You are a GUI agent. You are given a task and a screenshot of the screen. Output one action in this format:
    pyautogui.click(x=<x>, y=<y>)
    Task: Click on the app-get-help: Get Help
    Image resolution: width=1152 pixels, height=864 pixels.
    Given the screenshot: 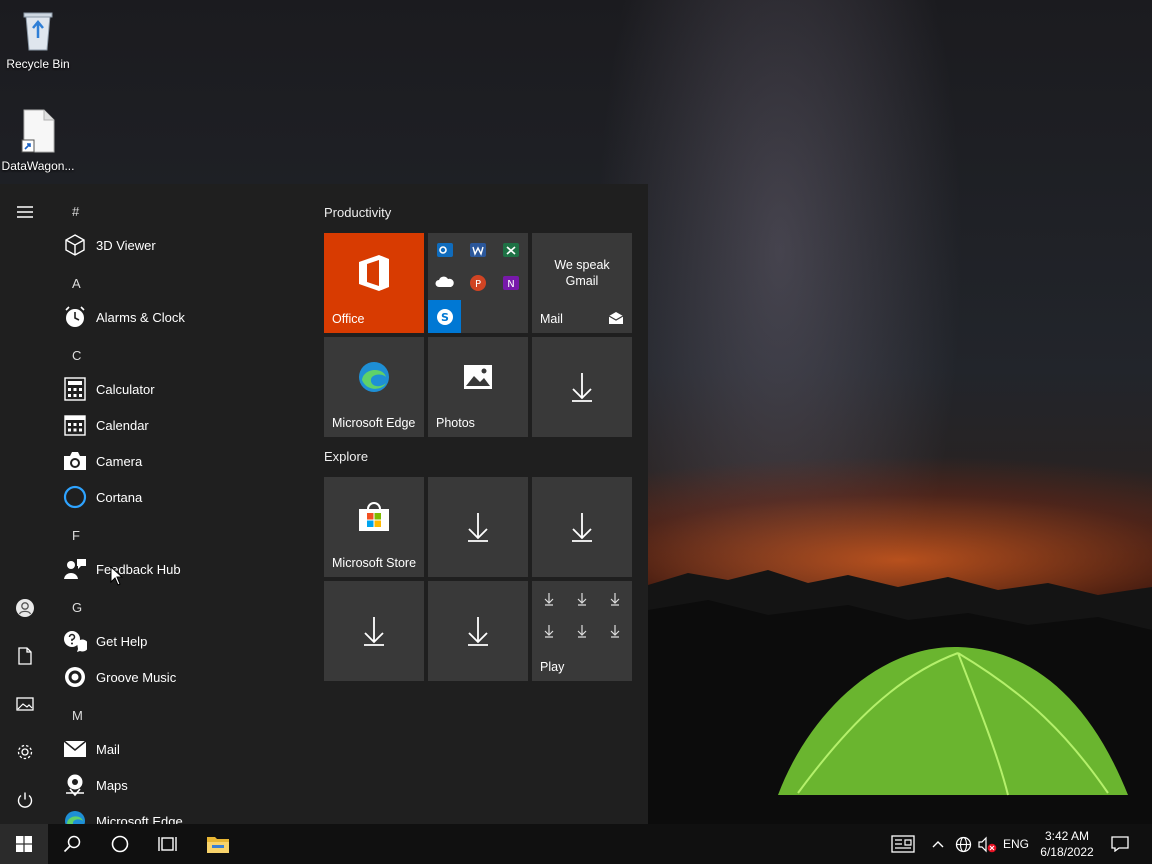 What is the action you would take?
    pyautogui.click(x=182, y=641)
    